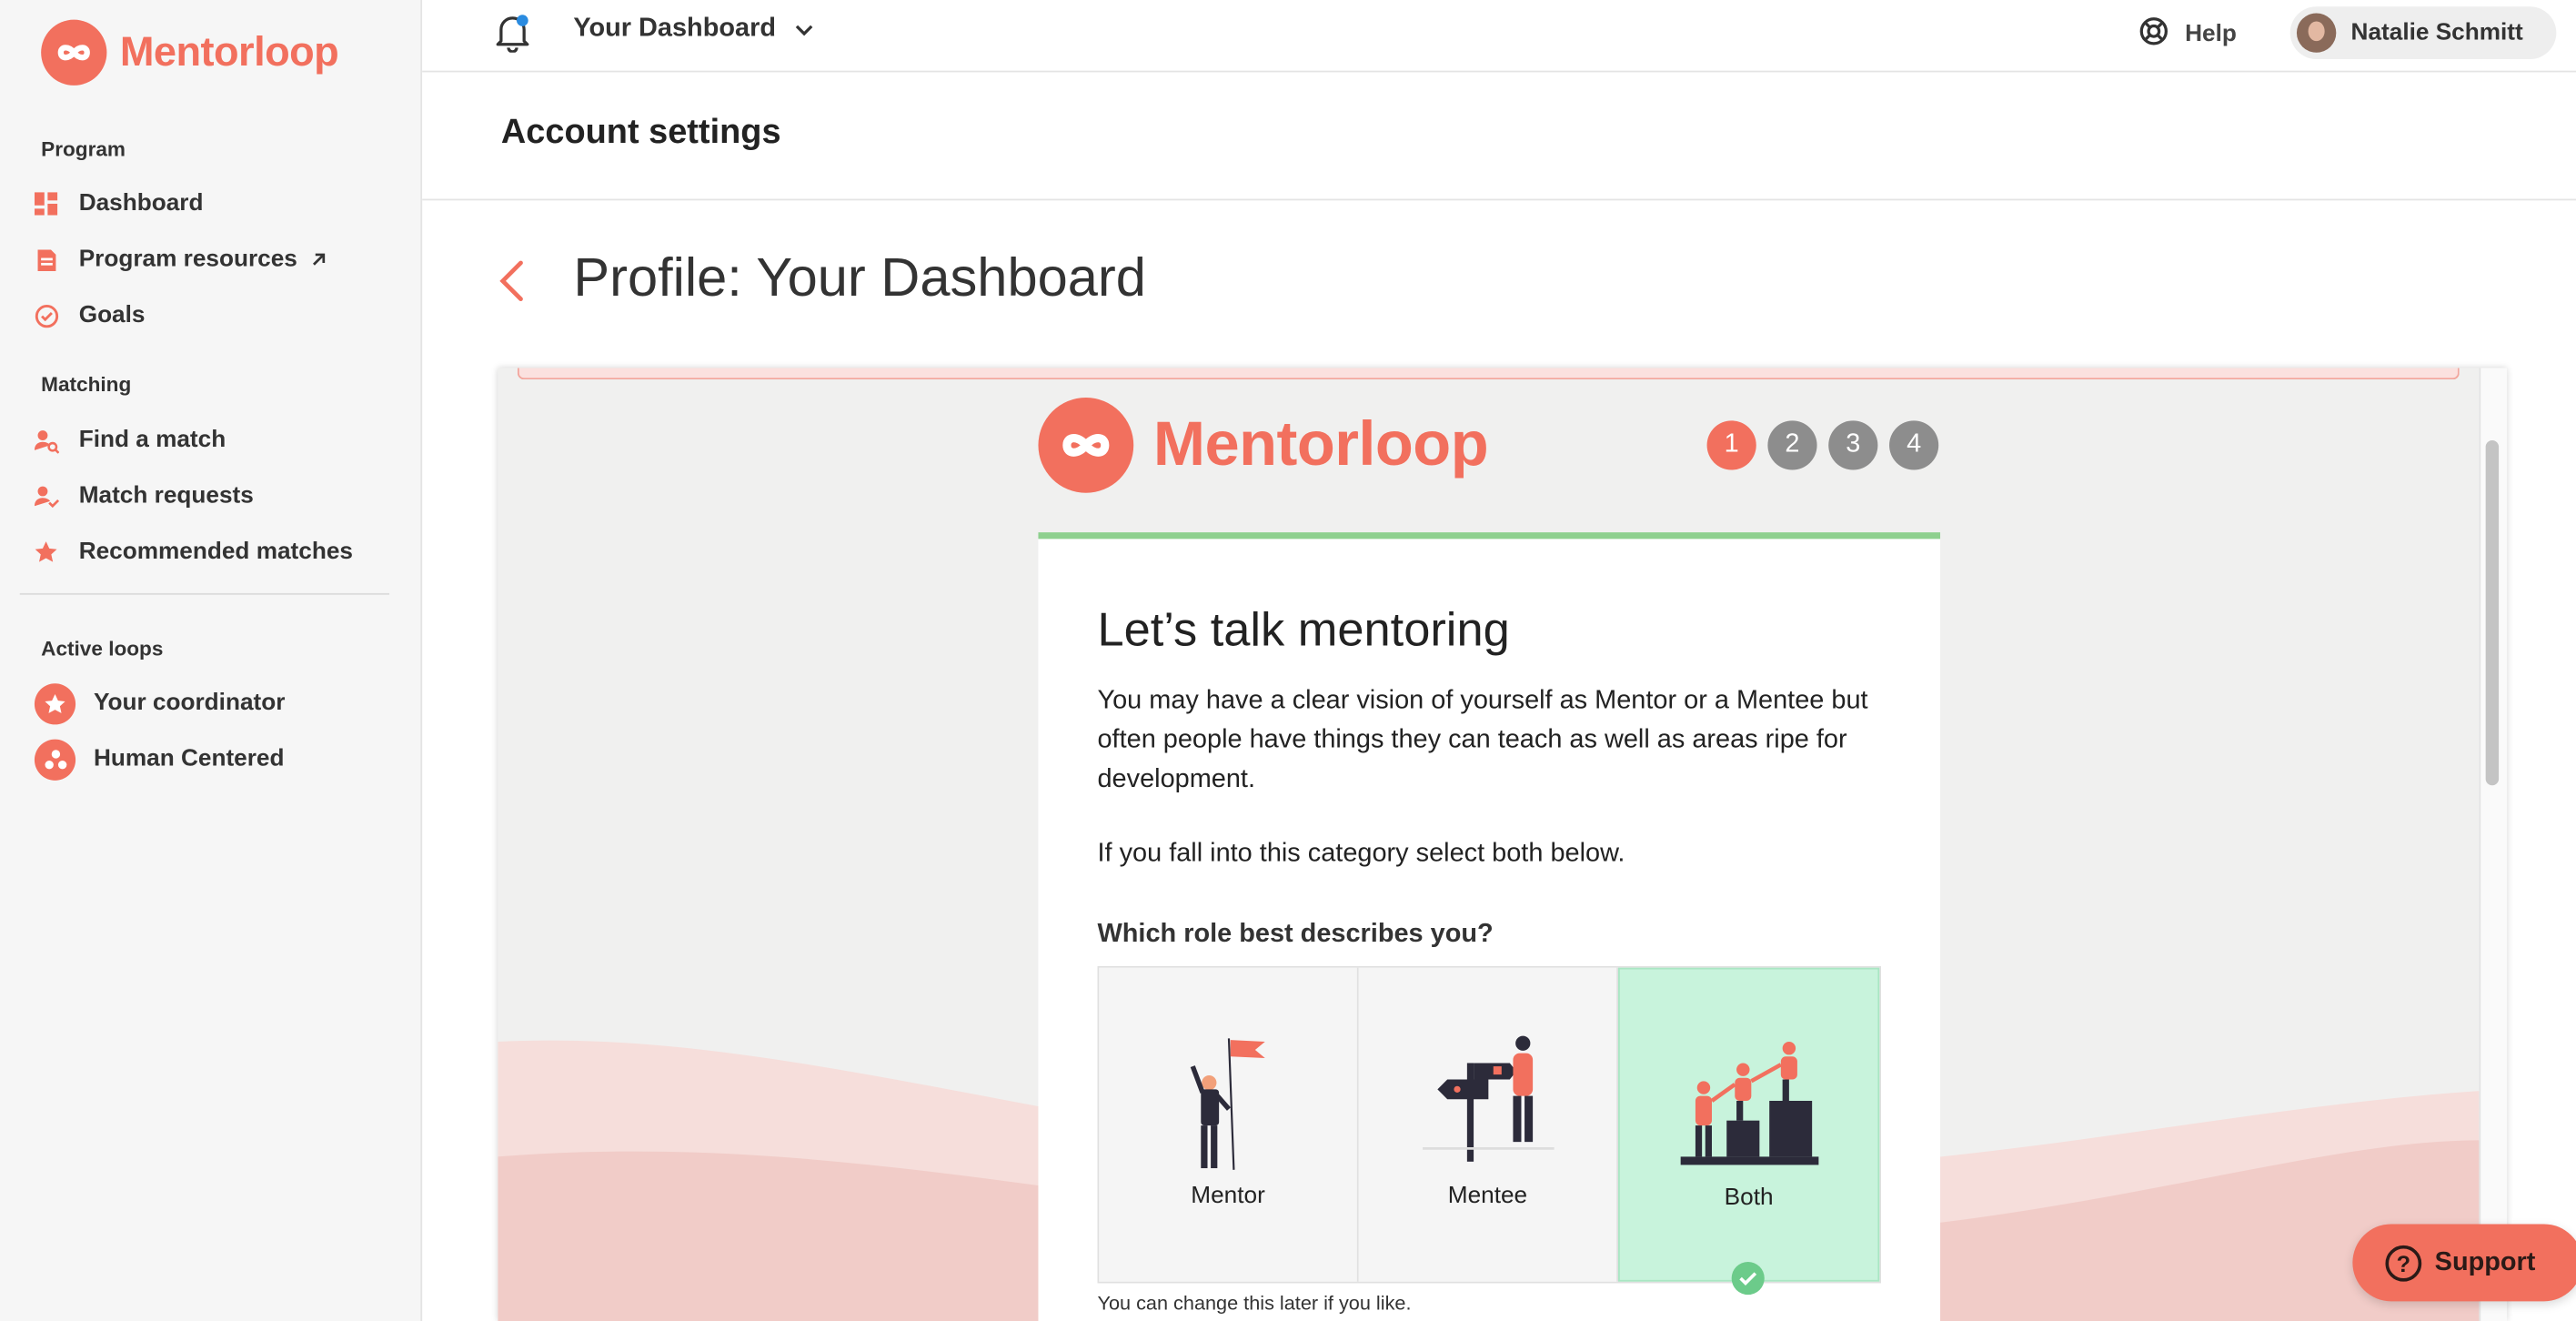  What do you see at coordinates (46, 203) in the screenshot?
I see `dashboard-grid-icon` at bounding box center [46, 203].